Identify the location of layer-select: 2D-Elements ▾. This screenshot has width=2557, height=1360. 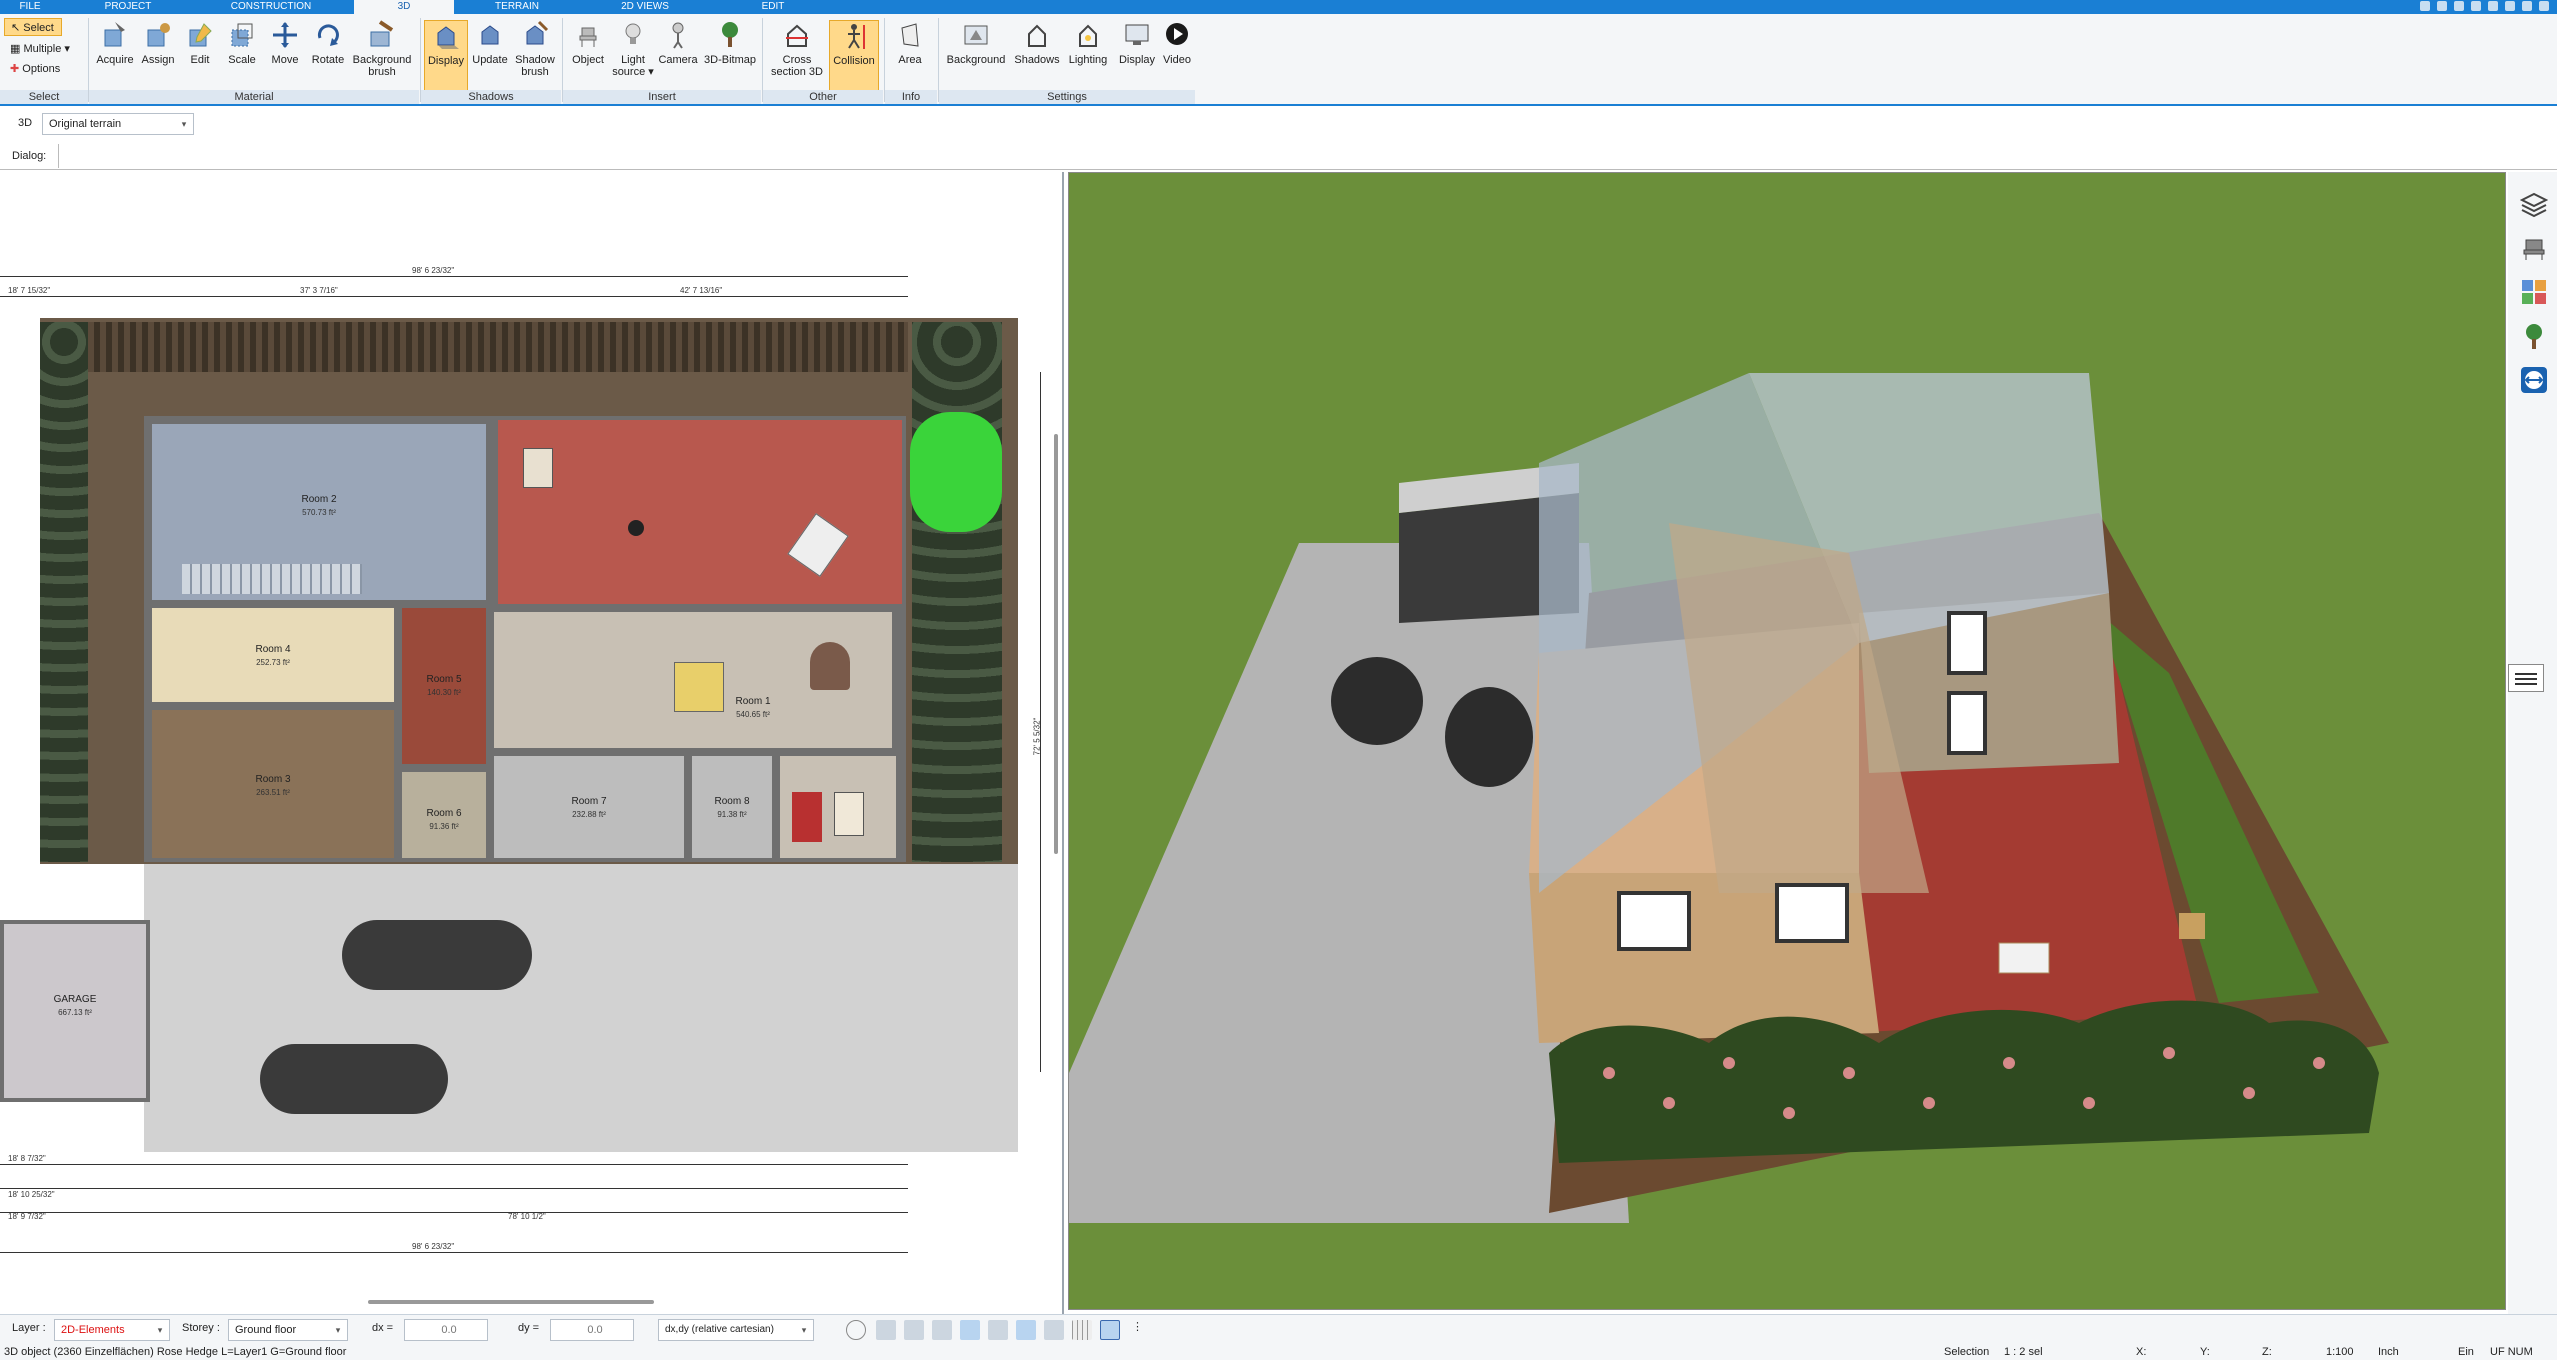
(112, 1330).